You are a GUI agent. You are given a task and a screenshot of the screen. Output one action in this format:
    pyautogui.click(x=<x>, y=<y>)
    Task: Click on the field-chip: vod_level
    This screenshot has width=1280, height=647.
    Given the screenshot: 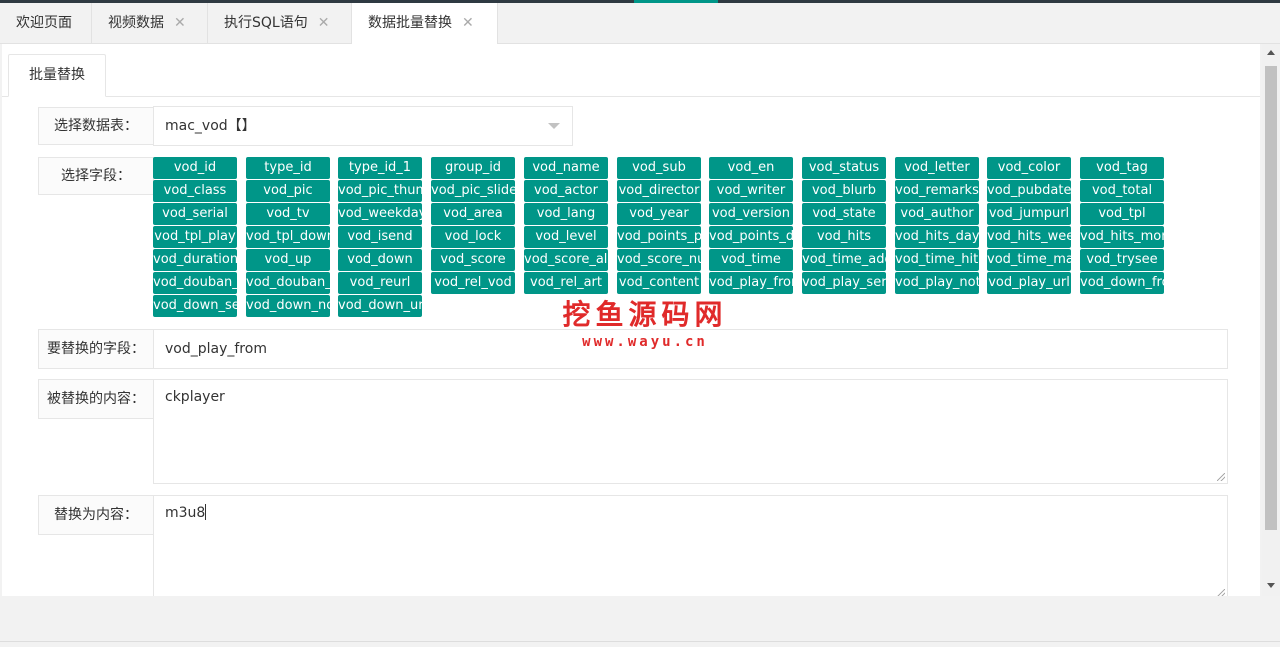 What is the action you would take?
    pyautogui.click(x=566, y=237)
    